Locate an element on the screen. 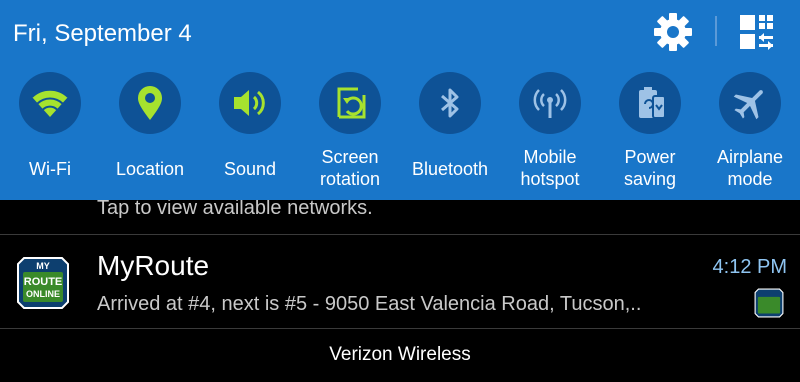  tile-location: Location is located at coordinates (150, 135).